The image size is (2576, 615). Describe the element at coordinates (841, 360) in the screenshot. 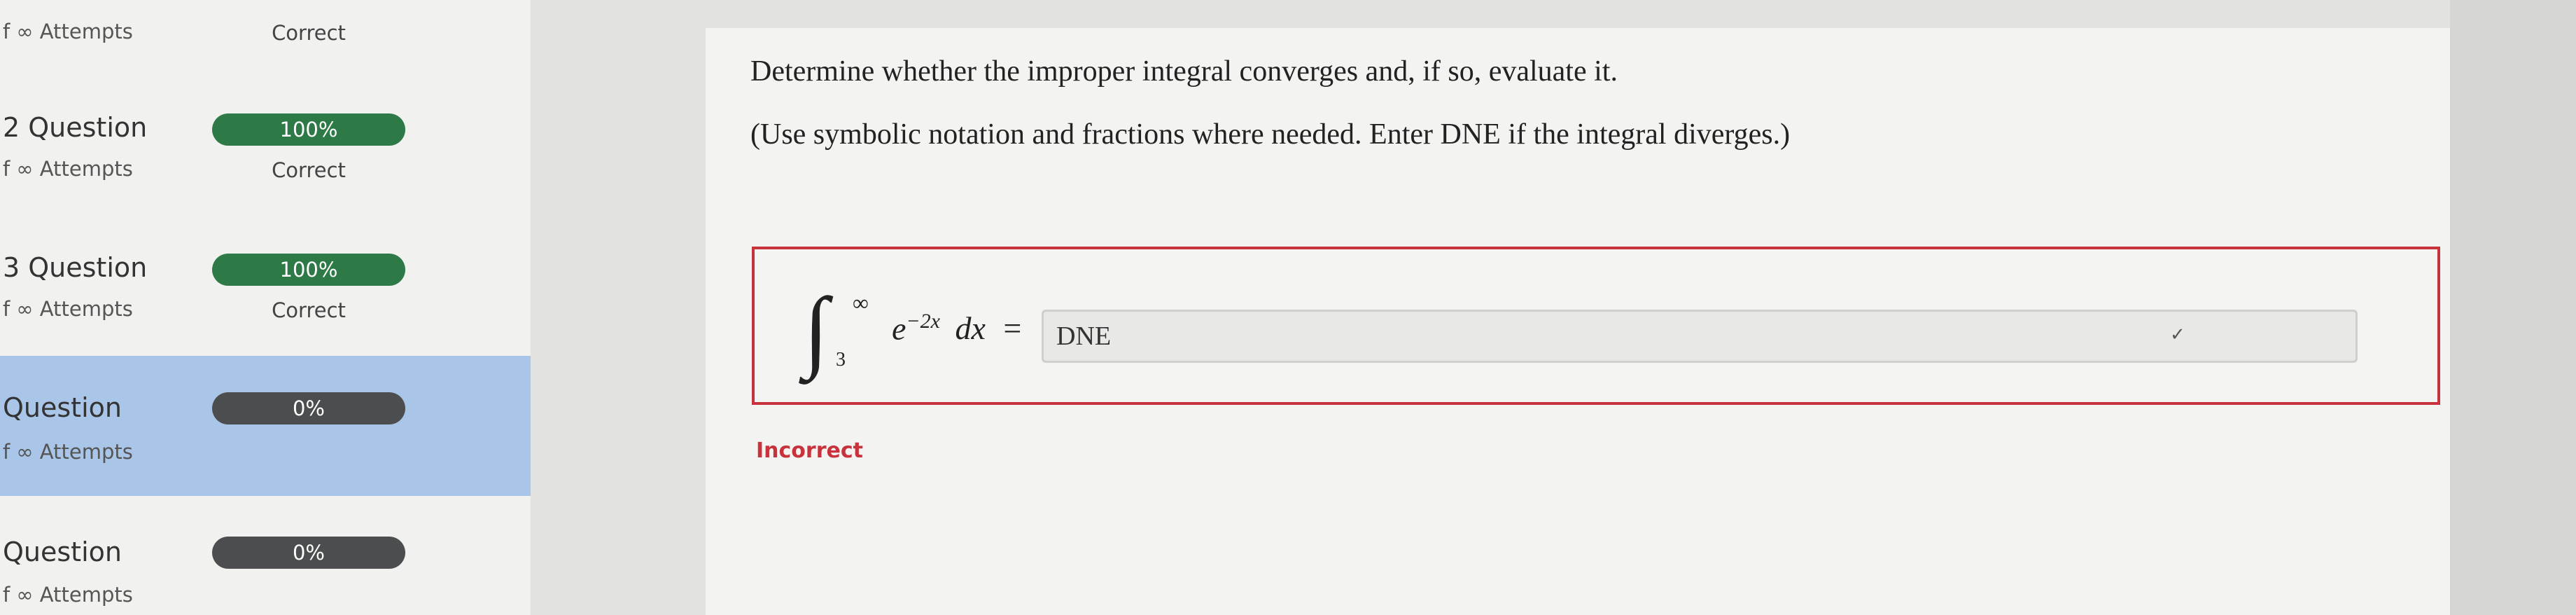

I see `integral-lower-limit: 3` at that location.